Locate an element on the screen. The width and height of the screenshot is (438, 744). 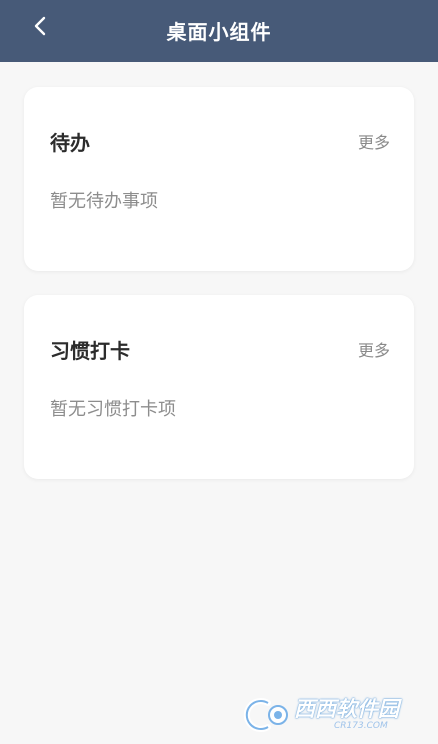
app-header: 桌面小组件 is located at coordinates (219, 31).